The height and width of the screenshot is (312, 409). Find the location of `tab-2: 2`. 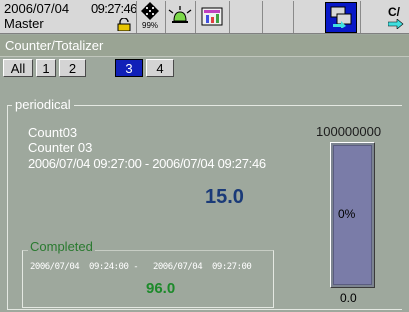

tab-2: 2 is located at coordinates (72, 68).